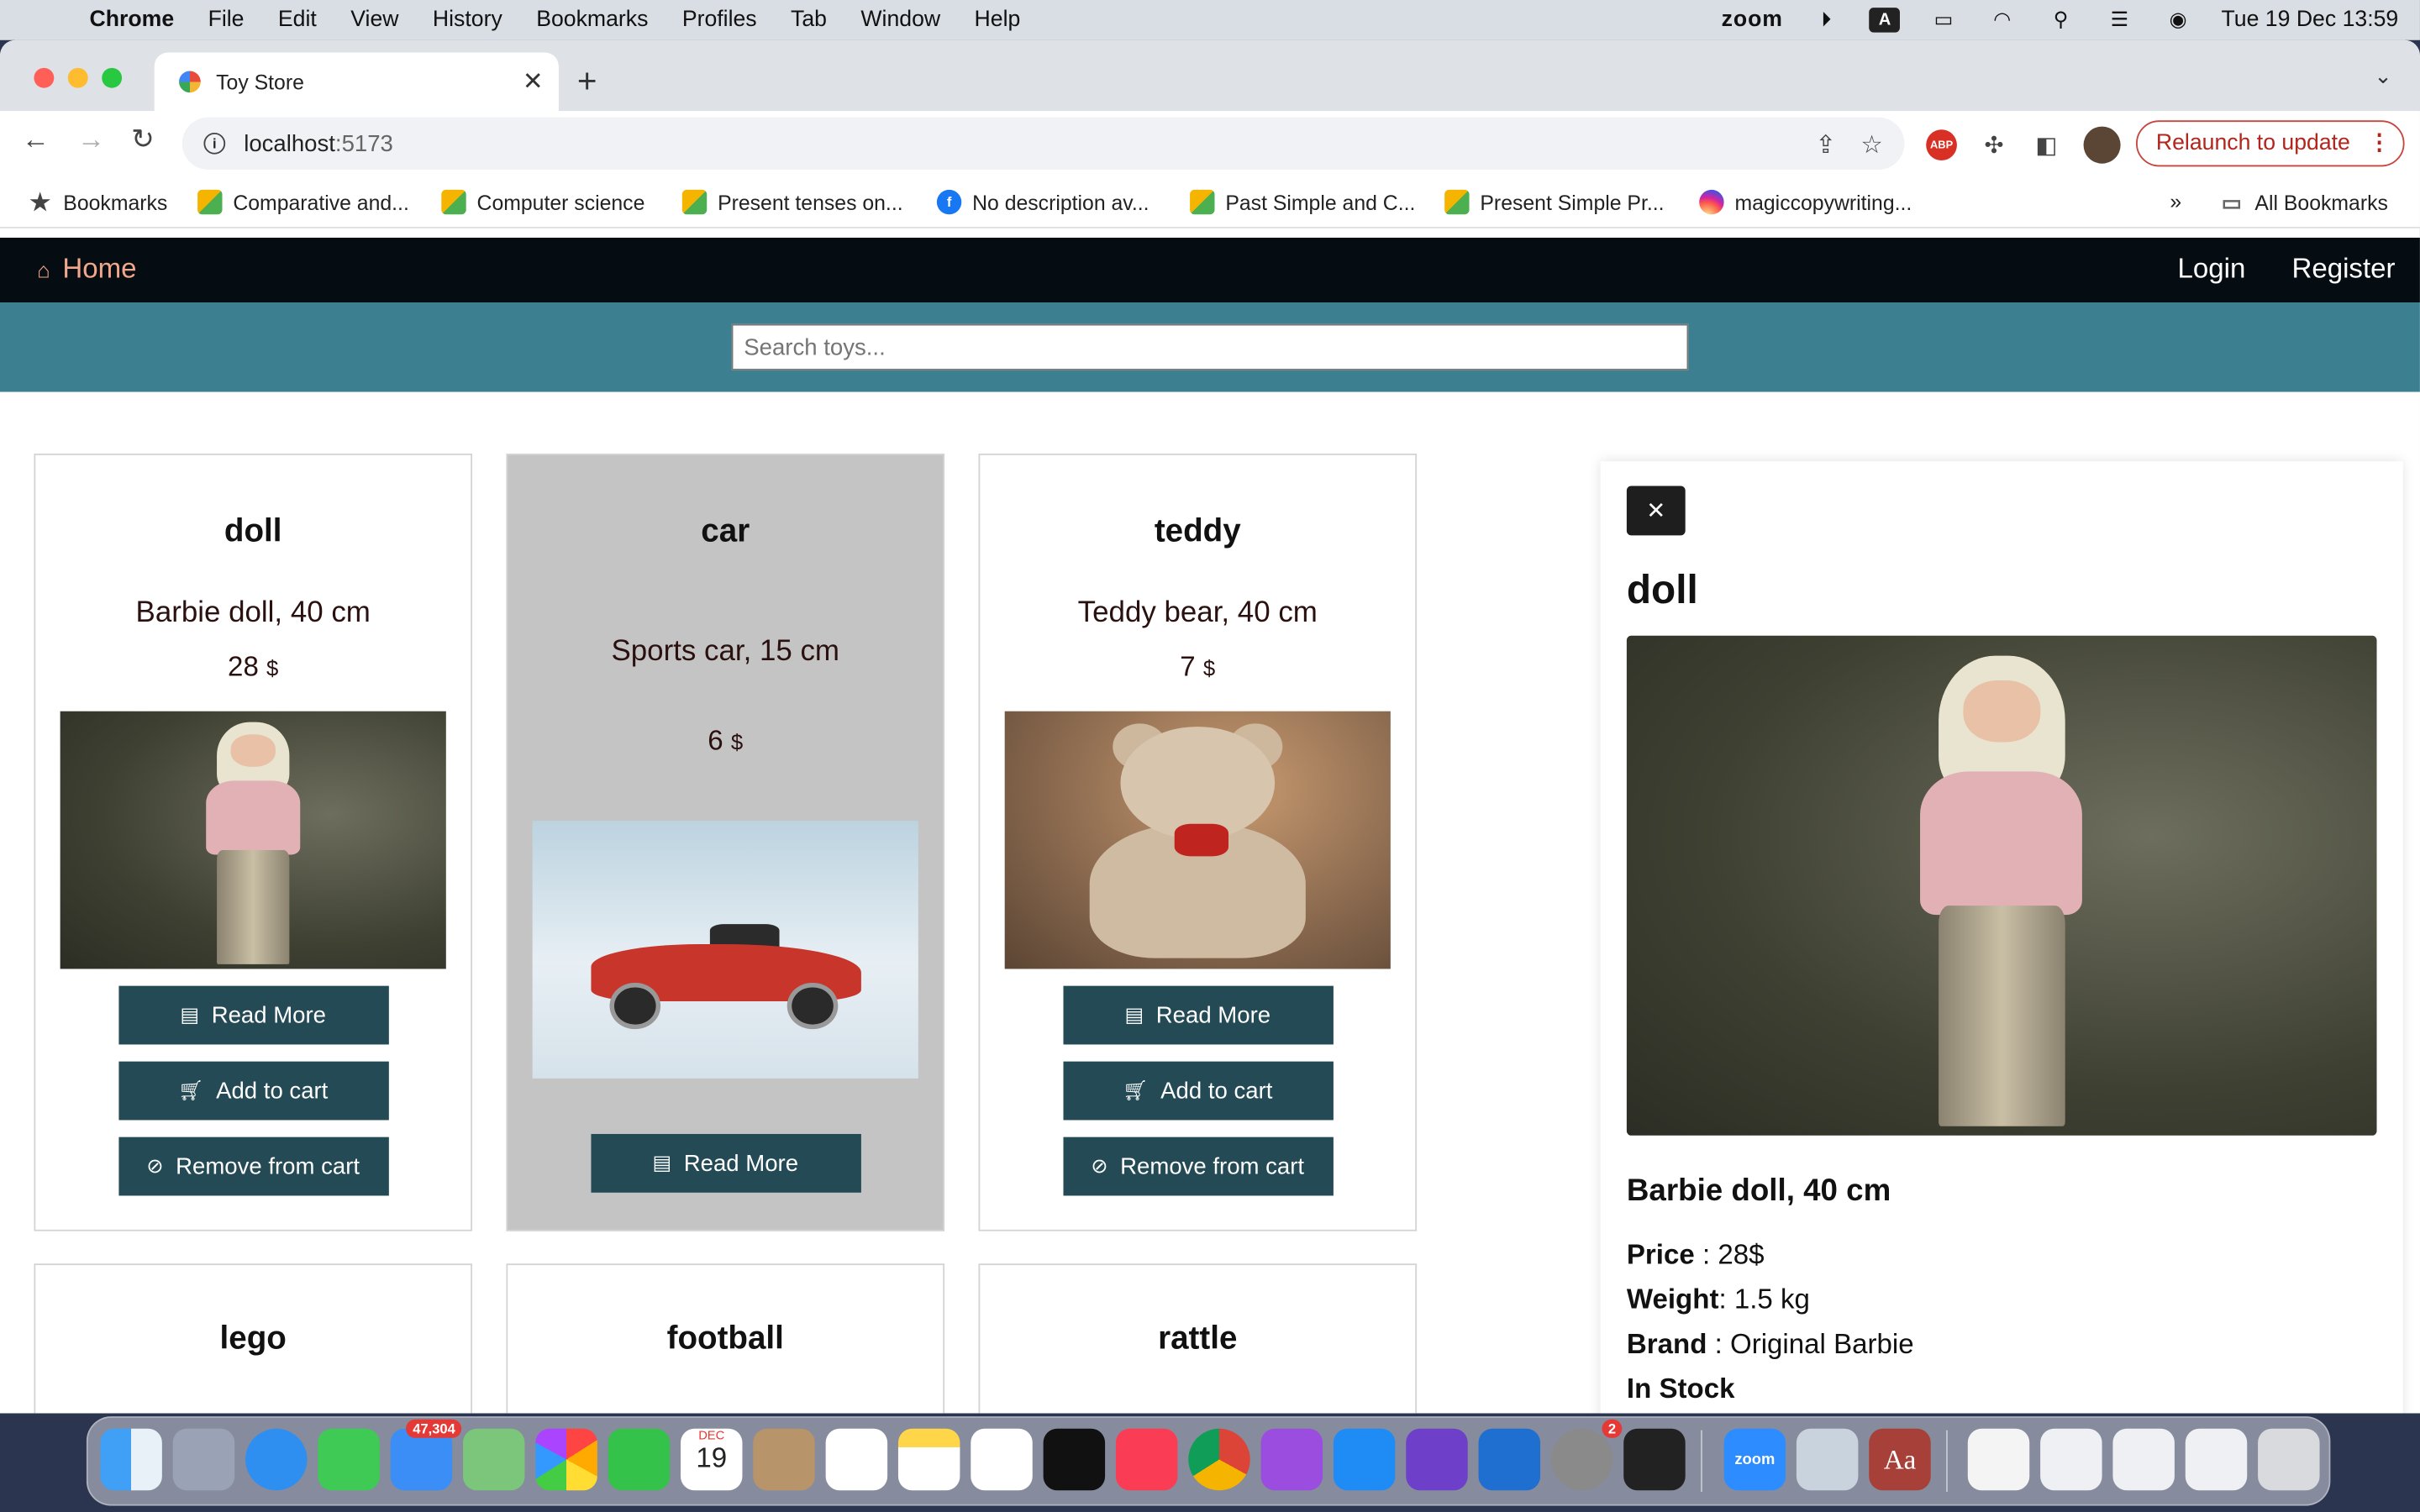  I want to click on chrome-menu-kebab-icon: ⋮, so click(2380, 143).